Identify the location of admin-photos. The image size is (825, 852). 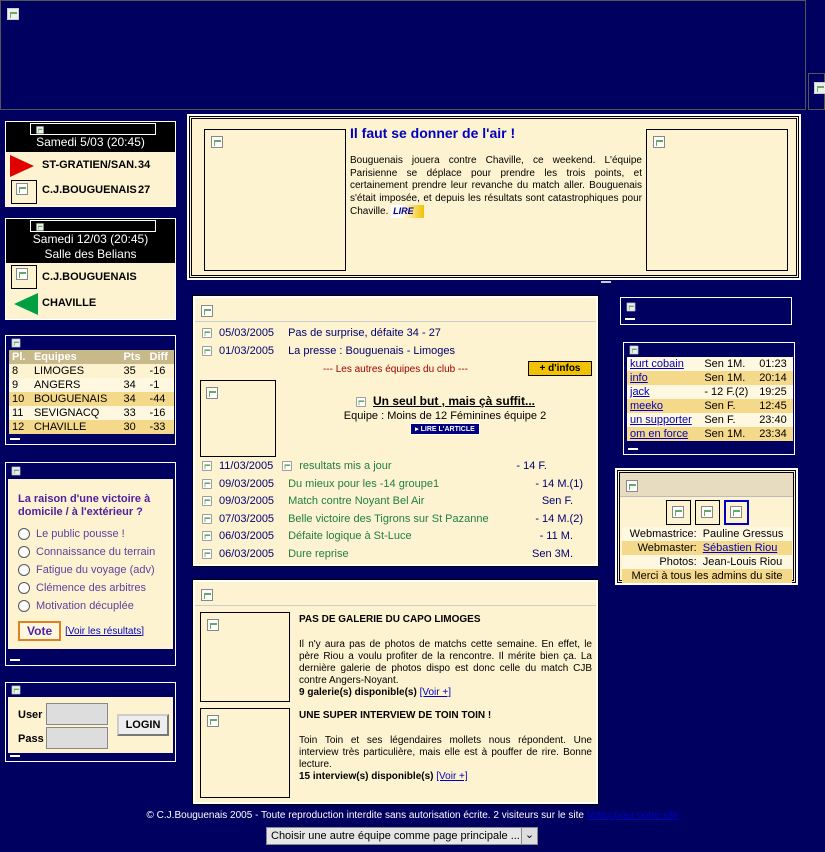
(707, 512).